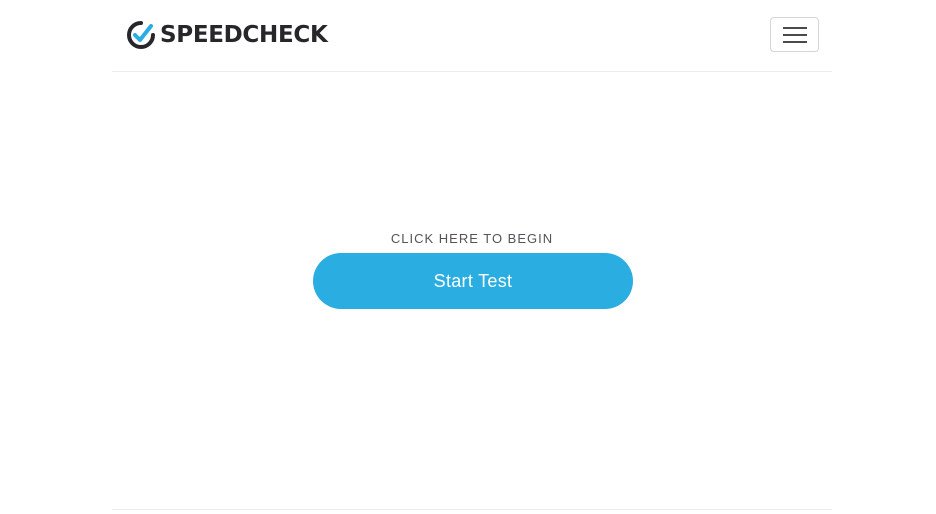 Image resolution: width=936 pixels, height=514 pixels. What do you see at coordinates (141, 35) in the screenshot?
I see `gauge-check-icon` at bounding box center [141, 35].